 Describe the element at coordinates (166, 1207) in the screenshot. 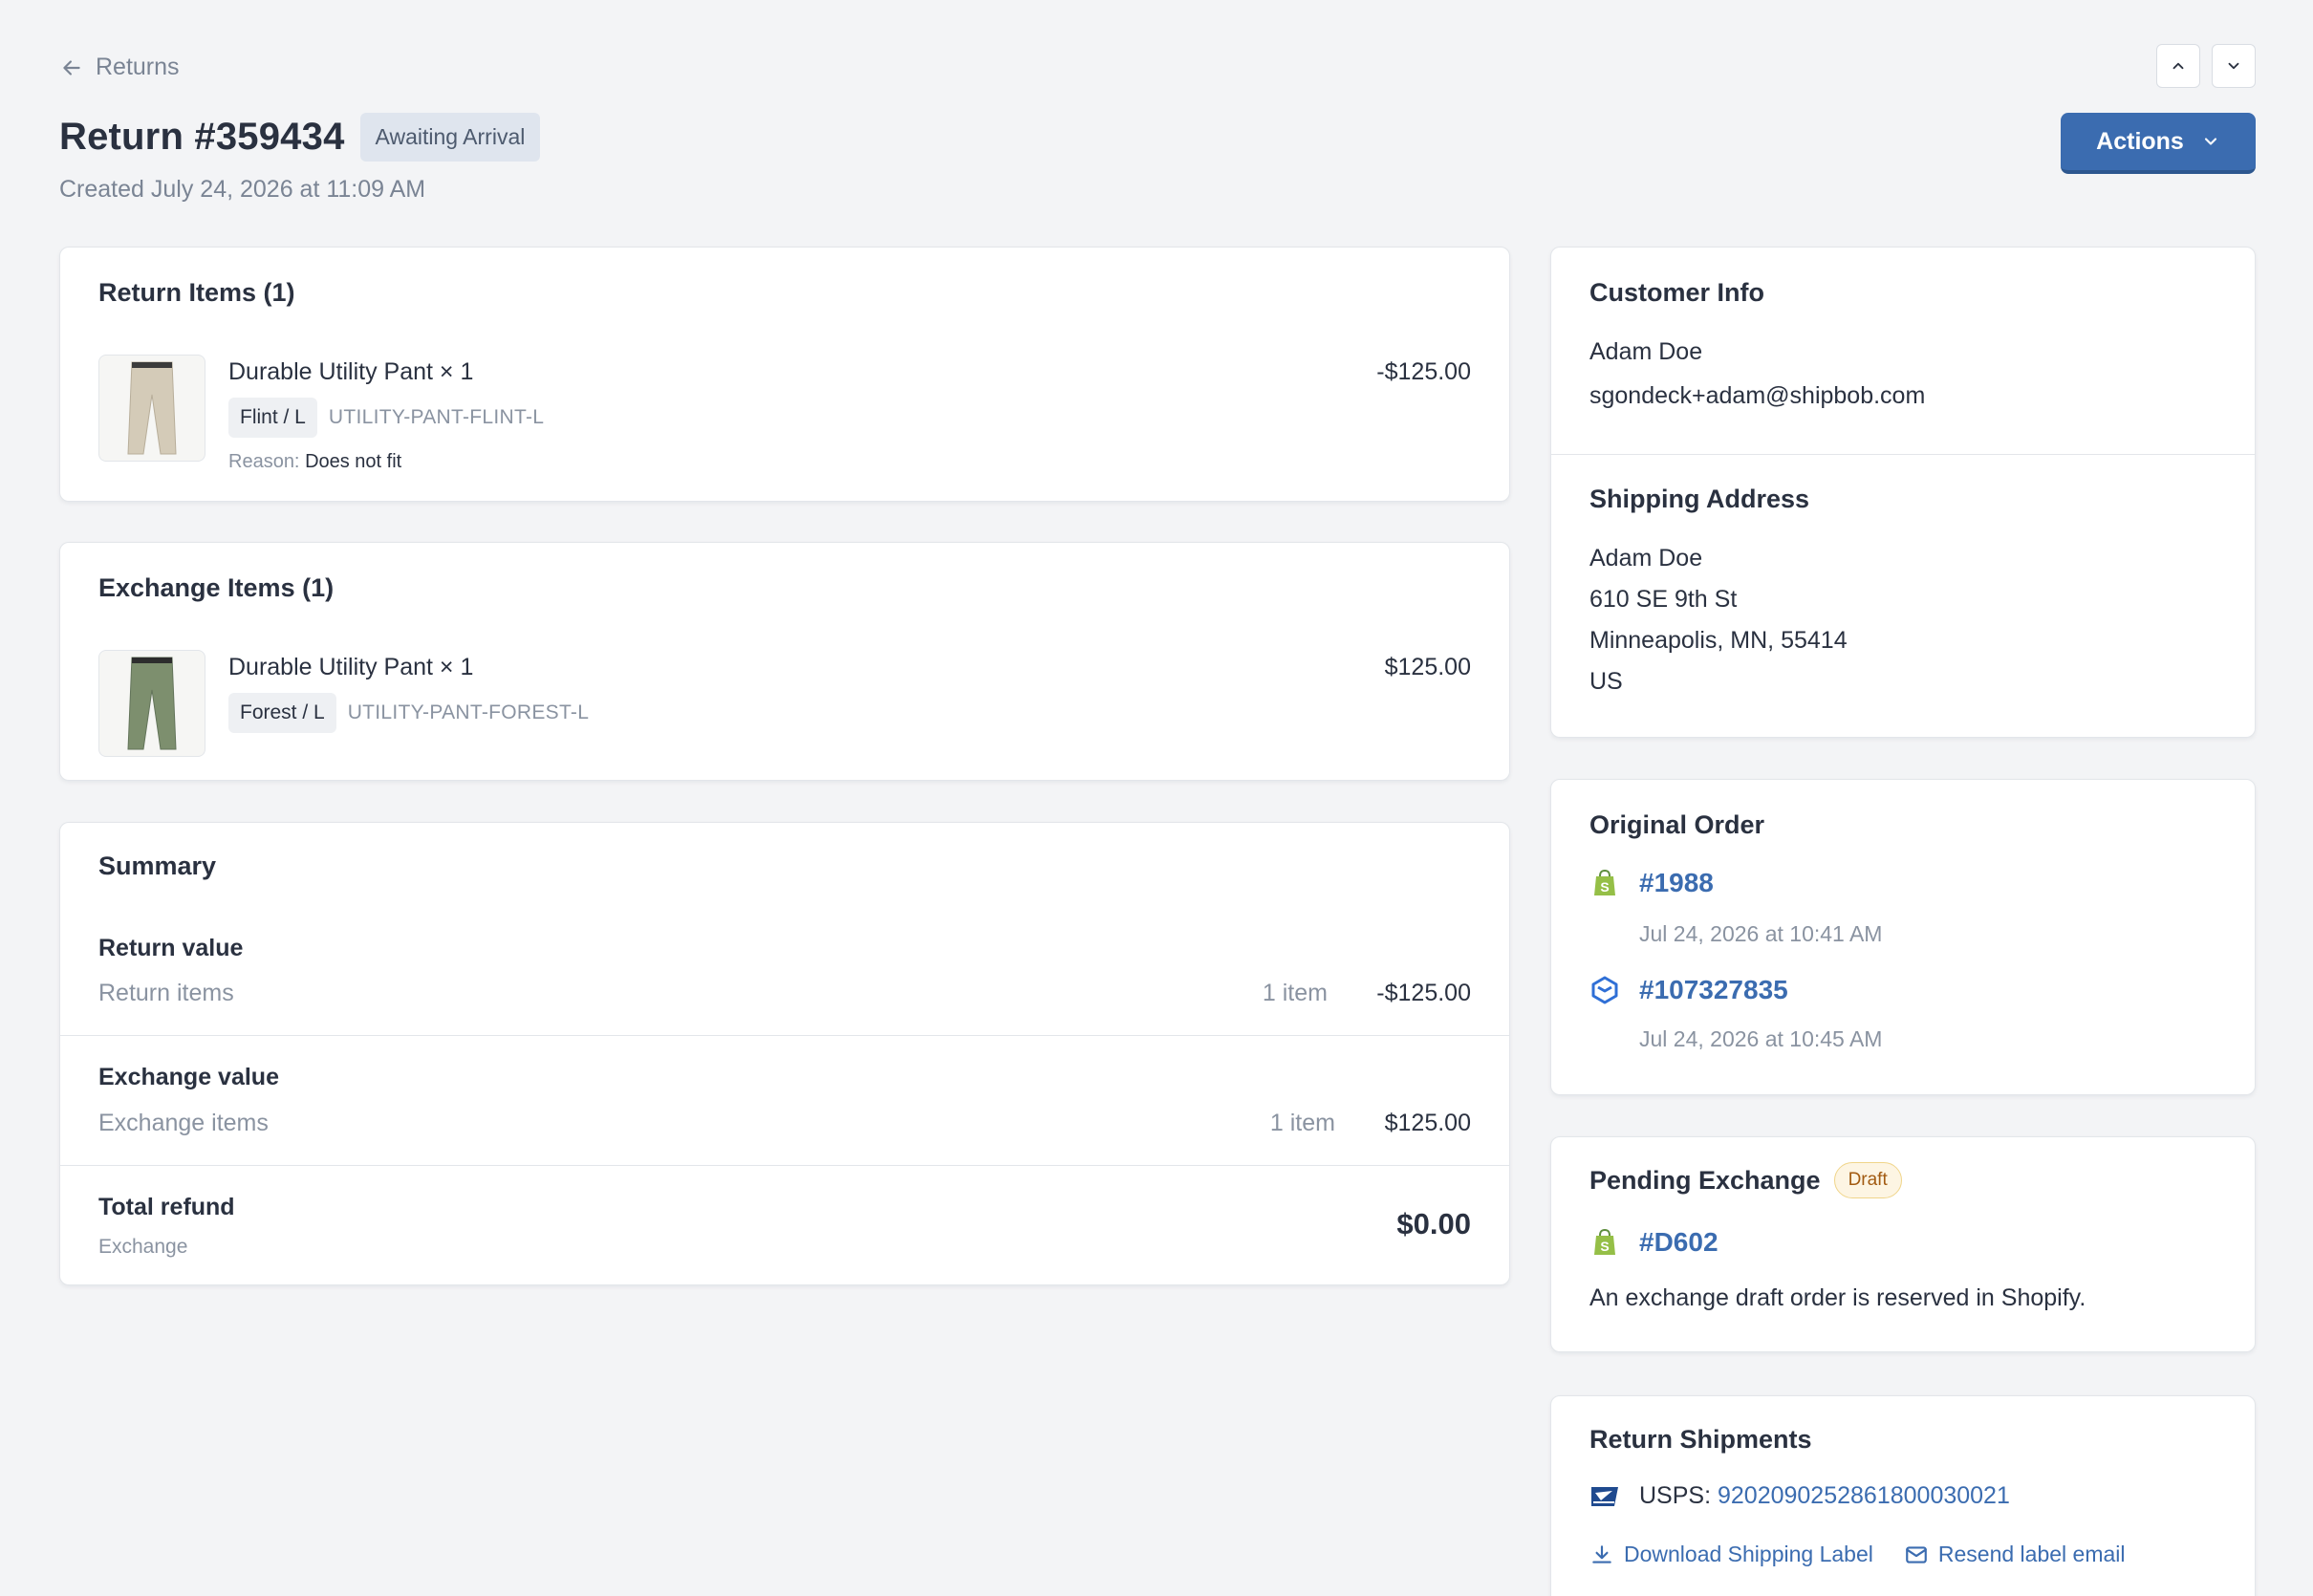

I see `total-refund-heading: Total refund` at that location.